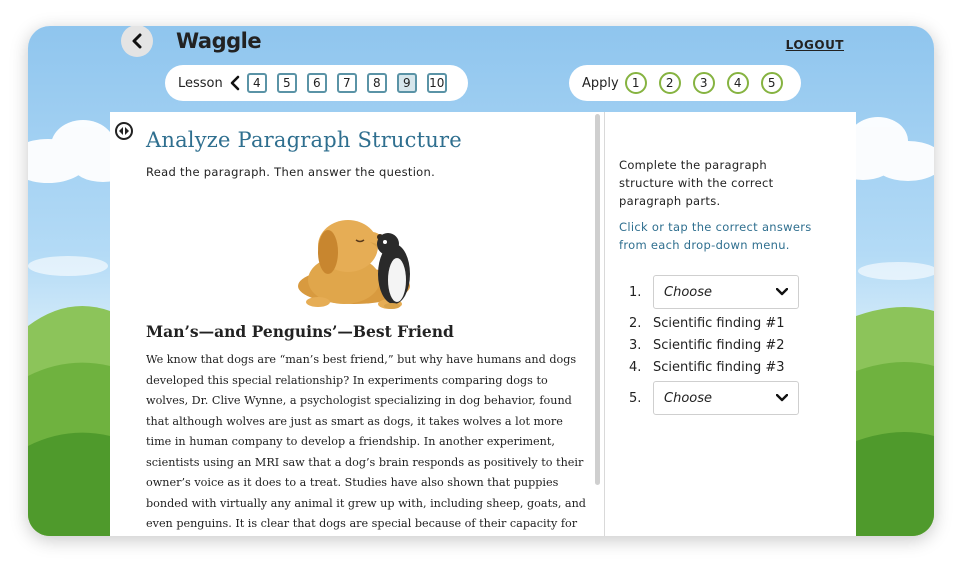 This screenshot has width=960, height=563. What do you see at coordinates (436, 83) in the screenshot?
I see `lesson-item-10: 10` at bounding box center [436, 83].